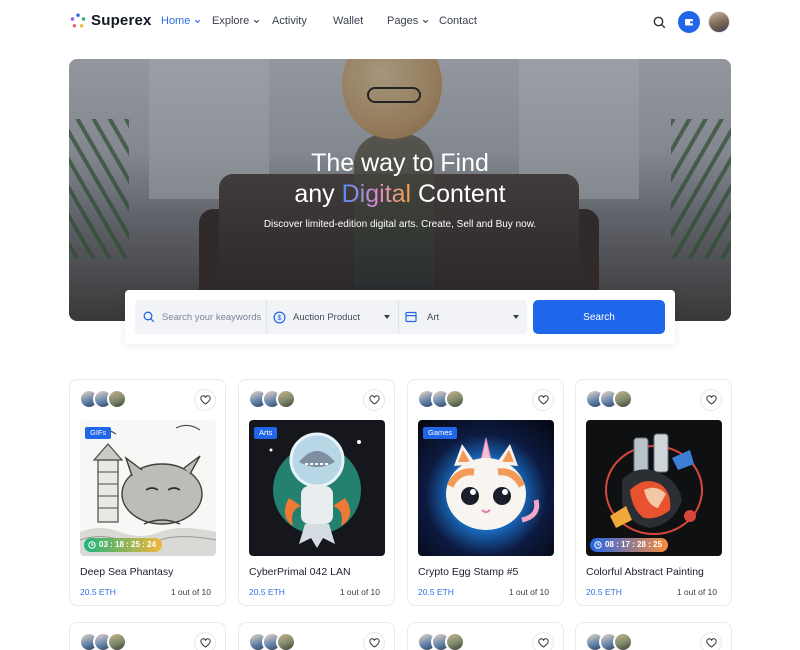  Describe the element at coordinates (719, 22) in the screenshot. I see `user-avatar` at that location.